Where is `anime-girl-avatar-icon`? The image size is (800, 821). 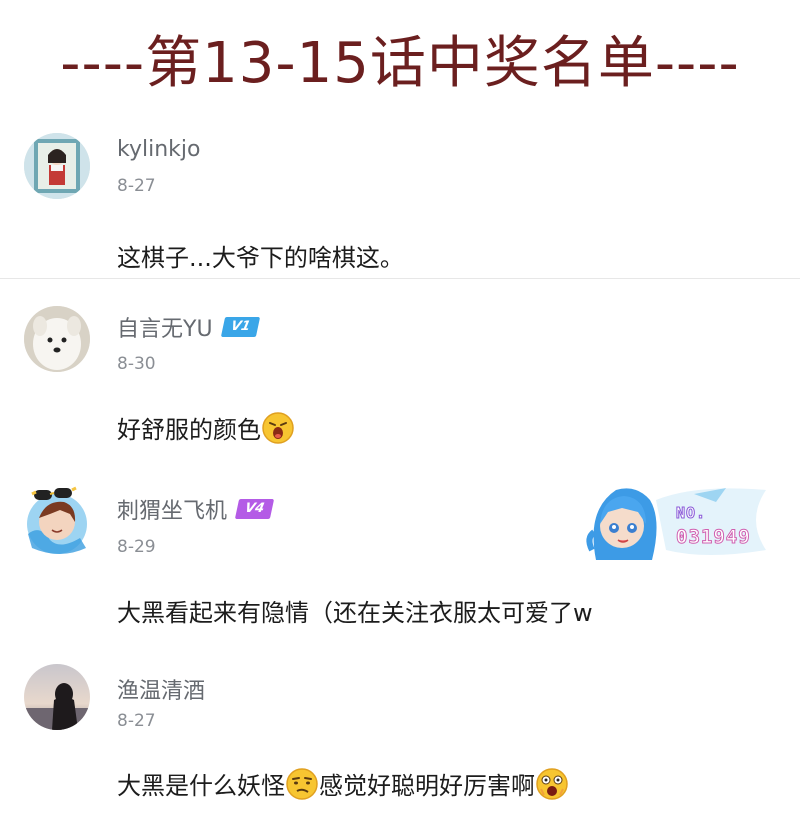 anime-girl-avatar-icon is located at coordinates (57, 166).